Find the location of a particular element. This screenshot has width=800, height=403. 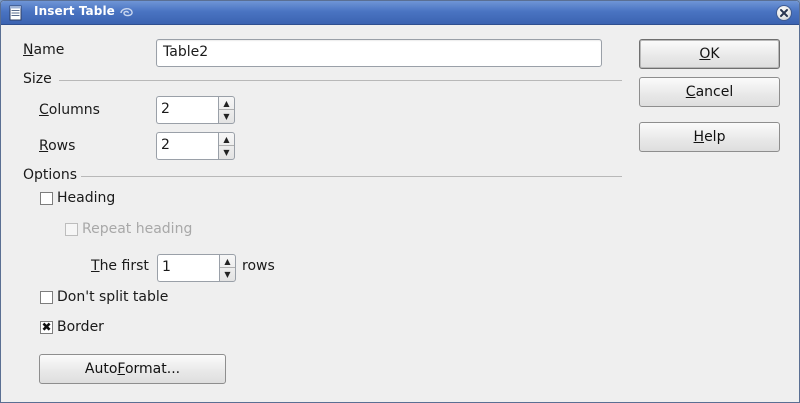

first-rows-down-icon: ▼ is located at coordinates (227, 274).